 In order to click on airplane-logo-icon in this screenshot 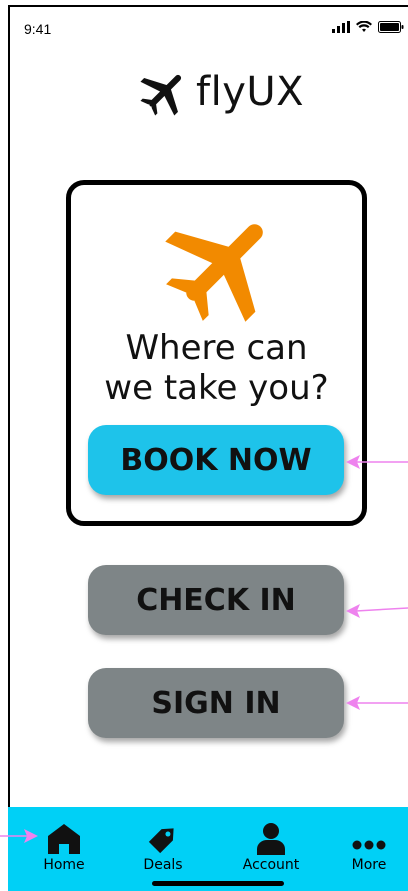, I will do `click(161, 95)`.